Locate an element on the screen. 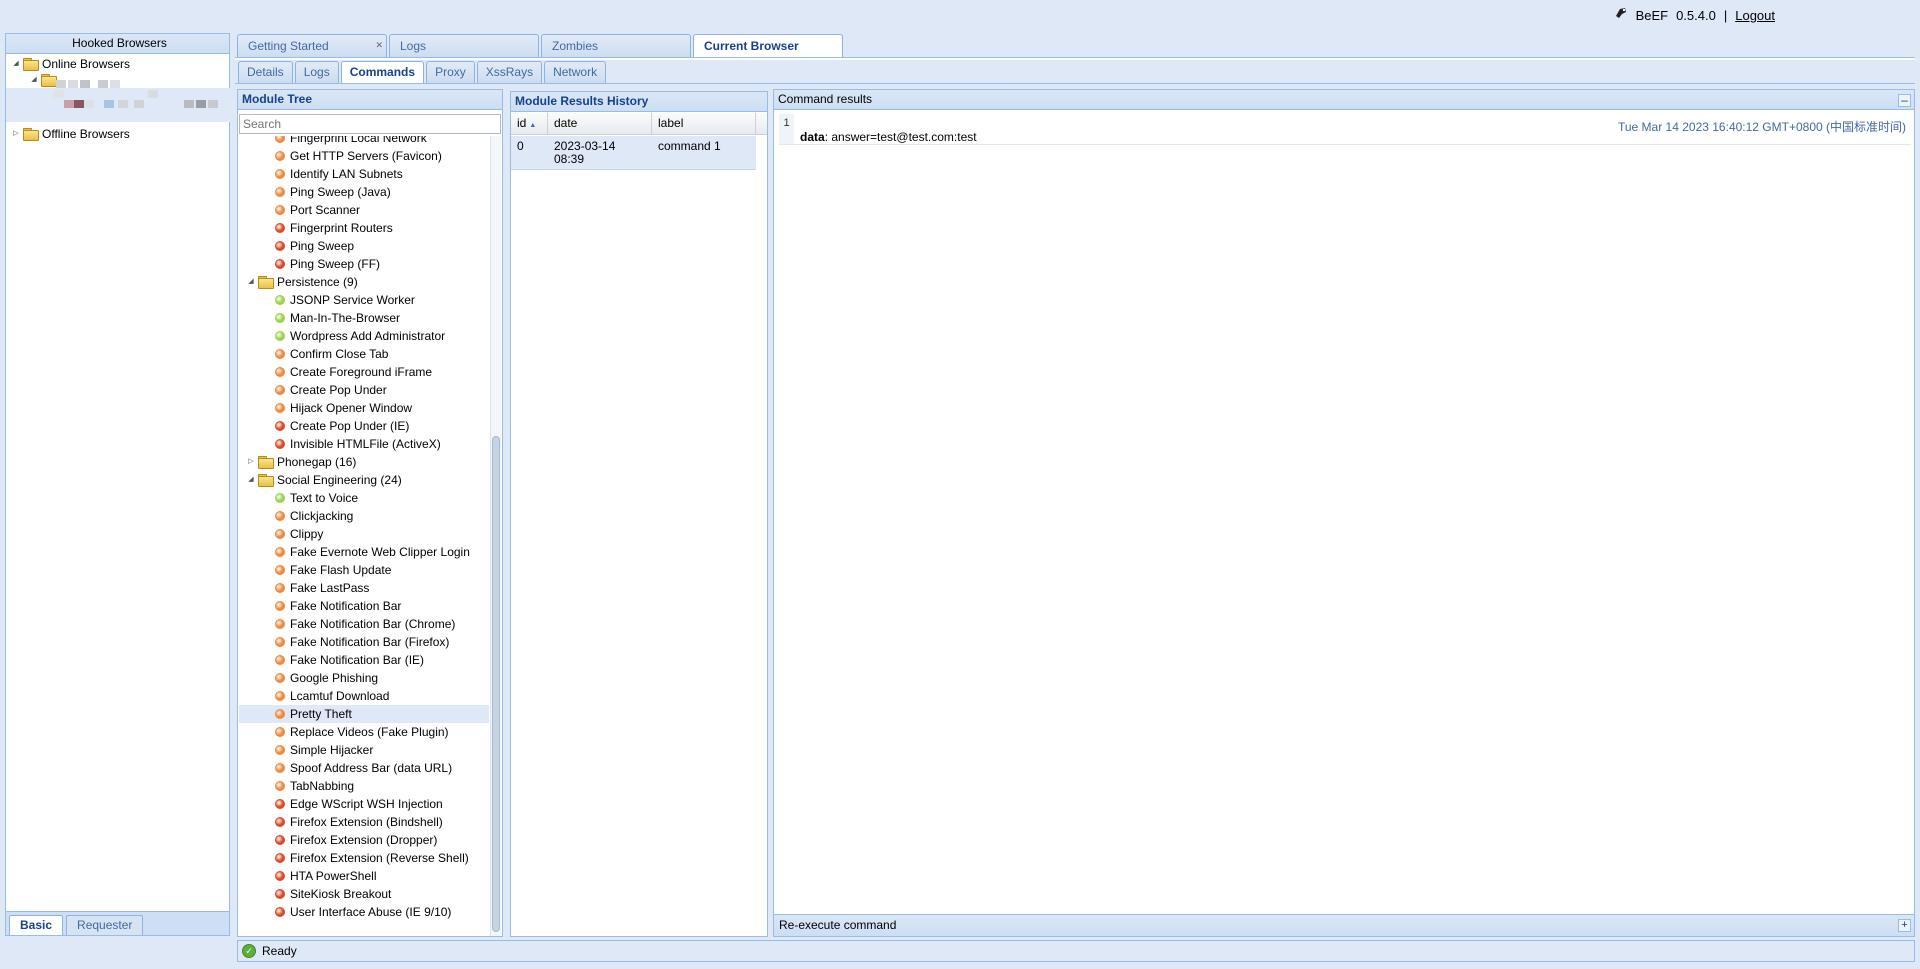 Image resolution: width=1920 pixels, height=969 pixels. module-item: Edge WScript WSH Injection is located at coordinates (364, 804).